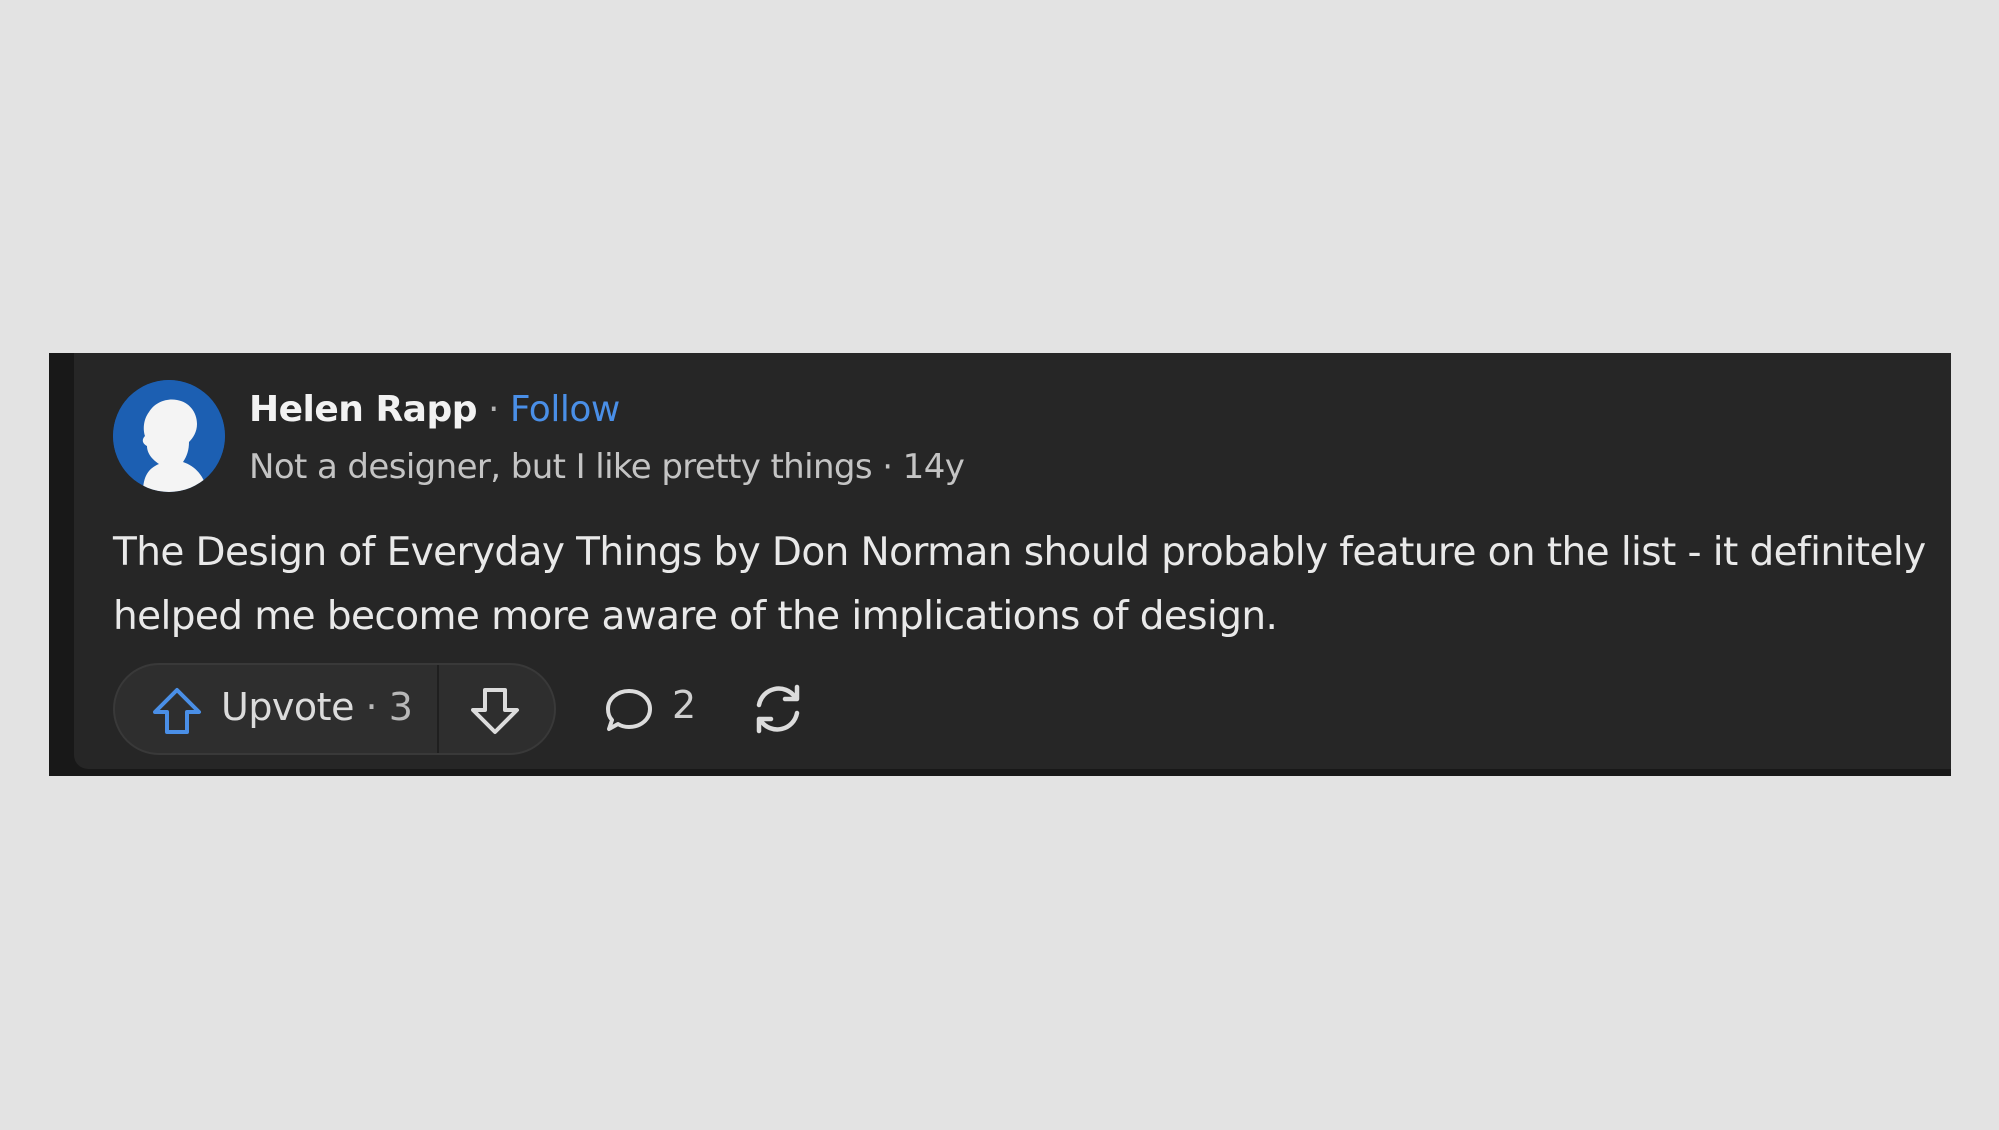  I want to click on follow-link: Follow, so click(565, 409).